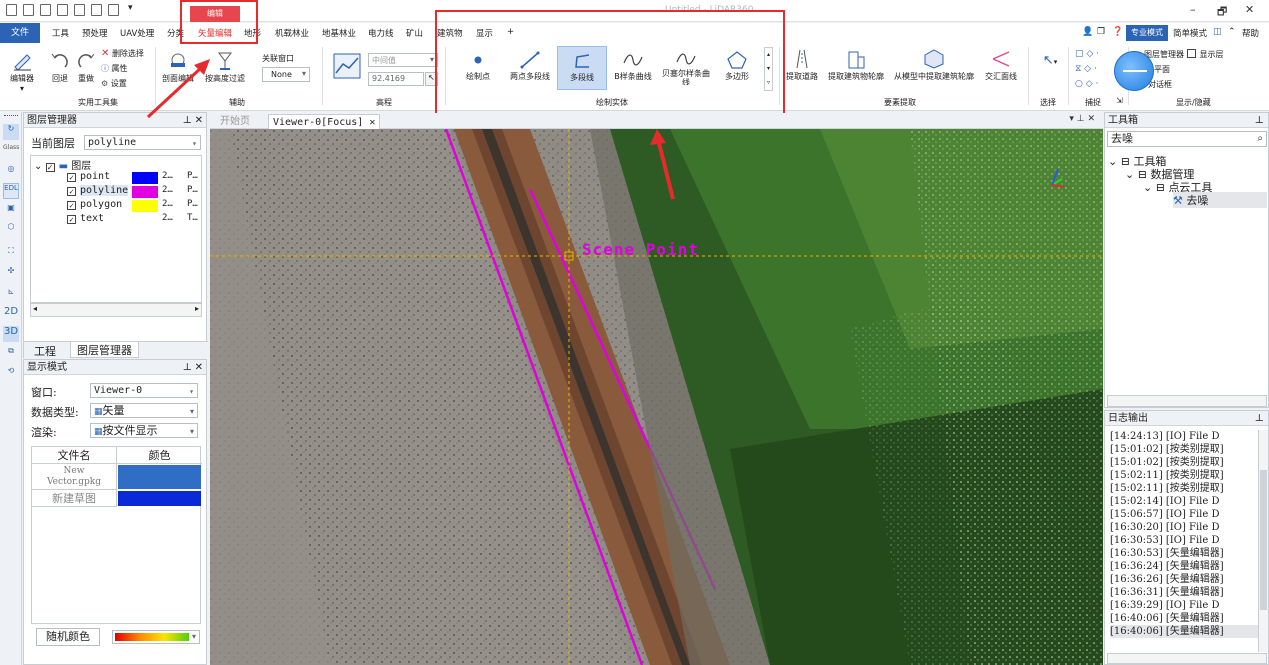 This screenshot has width=1269, height=665. I want to click on menu-uav: UAV处理, so click(137, 33).